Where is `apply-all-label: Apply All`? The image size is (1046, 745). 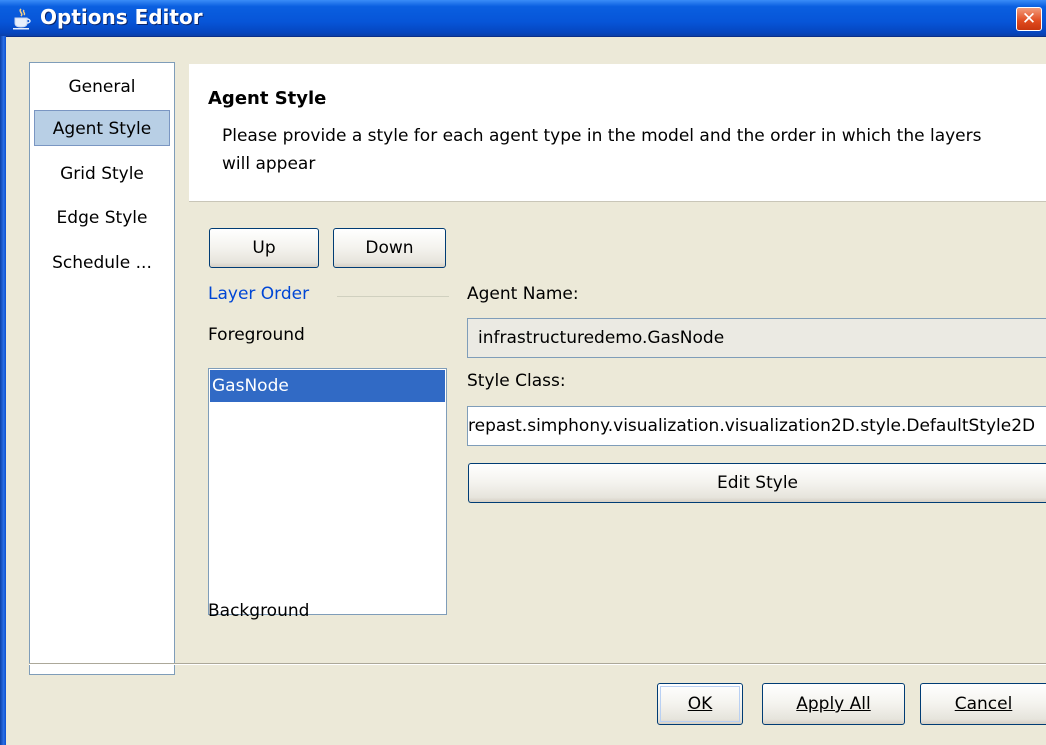
apply-all-label: Apply All is located at coordinates (833, 704).